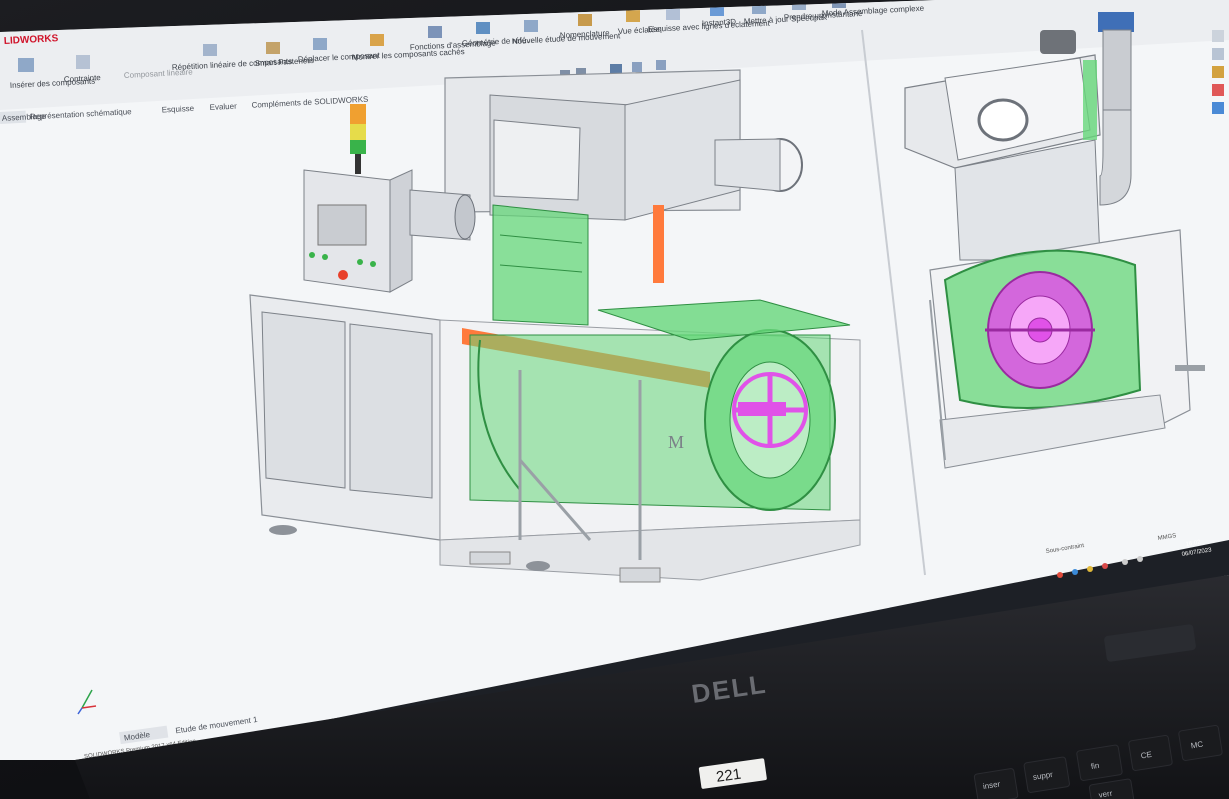  What do you see at coordinates (1095, 766) in the screenshot?
I see `key-label: fin` at bounding box center [1095, 766].